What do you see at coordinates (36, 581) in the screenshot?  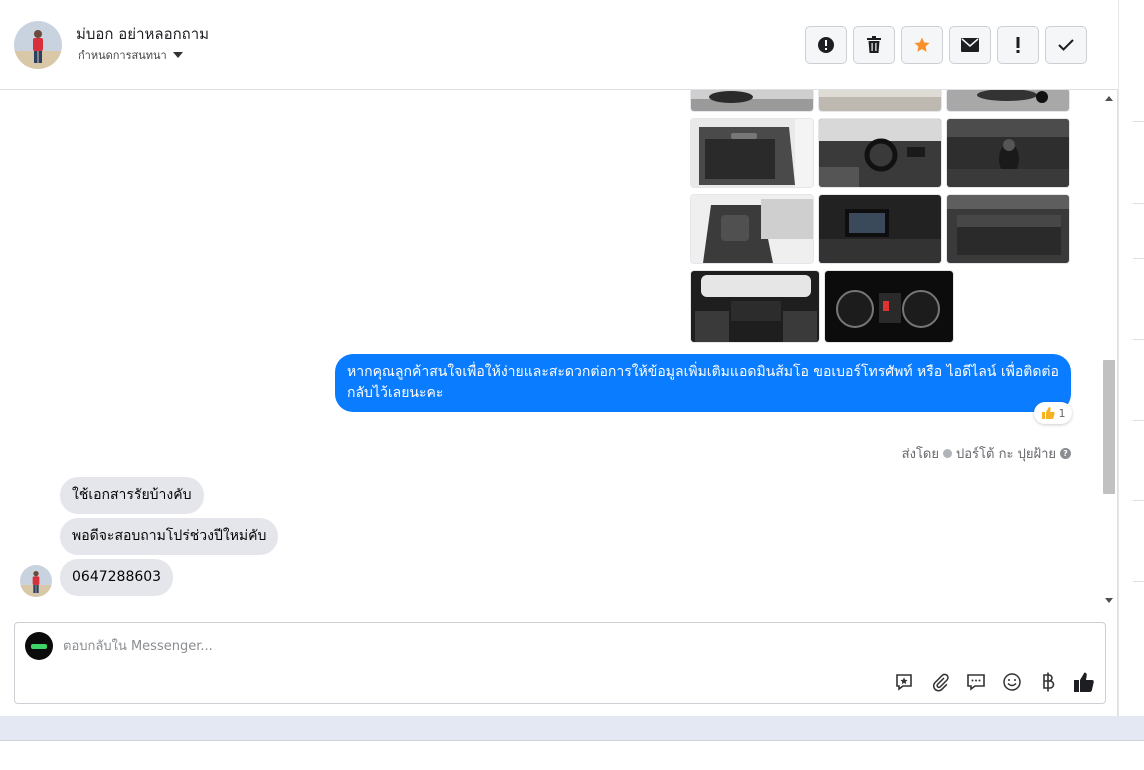 I see `sender-avatar` at bounding box center [36, 581].